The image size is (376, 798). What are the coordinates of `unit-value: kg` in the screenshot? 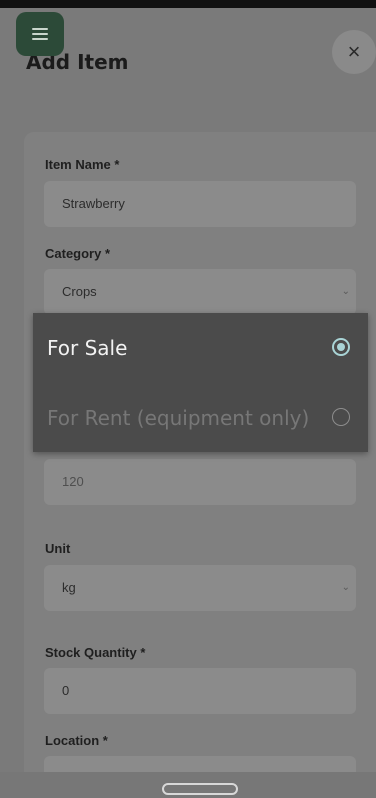 It's located at (69, 587).